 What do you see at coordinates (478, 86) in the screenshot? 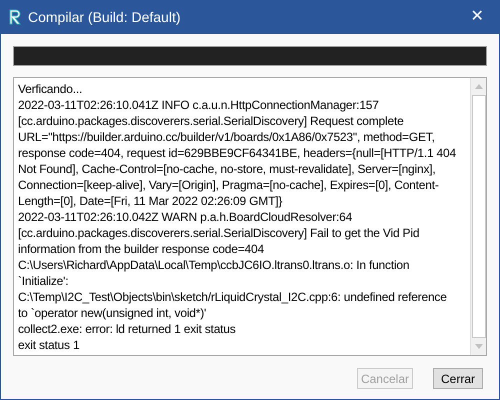
I see `scroll-up-icon` at bounding box center [478, 86].